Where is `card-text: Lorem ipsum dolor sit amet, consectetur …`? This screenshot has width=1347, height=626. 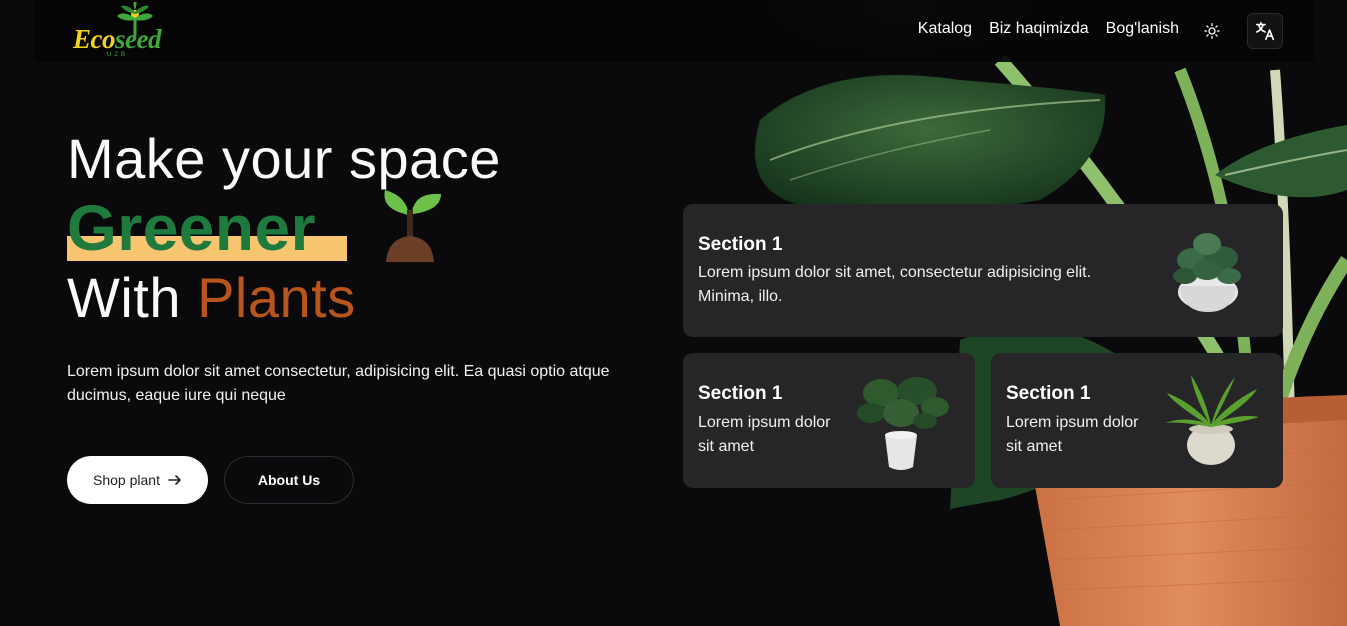
card-text: Lorem ipsum dolor sit amet, consectetur … is located at coordinates (895, 284).